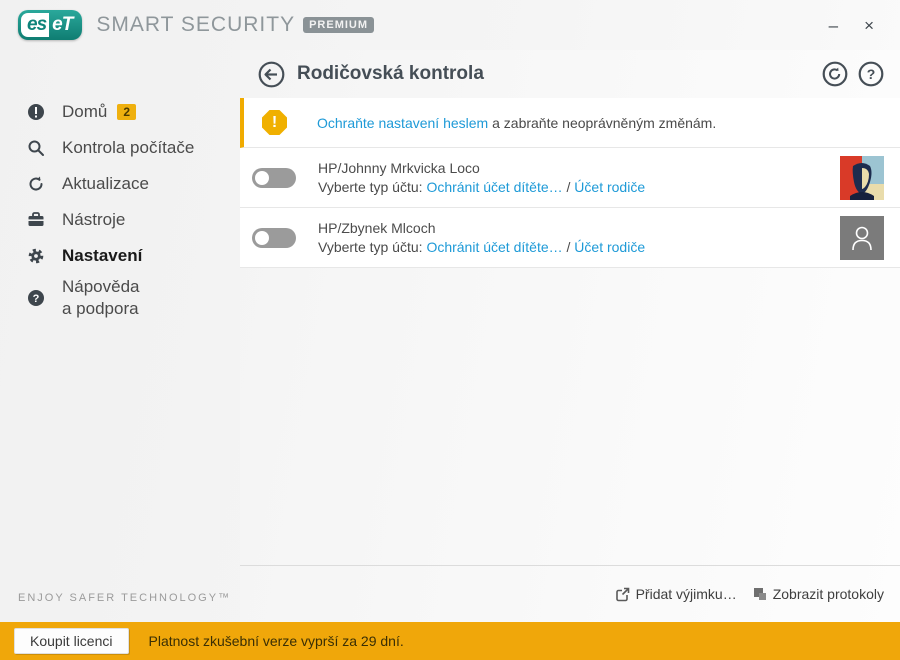 The image size is (900, 660). I want to click on account-name: HP/Johnny Mrkvicka Loco, so click(399, 167).